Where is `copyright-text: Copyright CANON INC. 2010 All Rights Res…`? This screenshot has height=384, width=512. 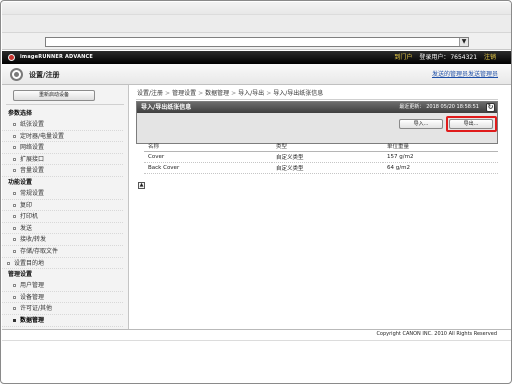
copyright-text: Copyright CANON INC. 2010 All Rights Res… is located at coordinates (436, 334).